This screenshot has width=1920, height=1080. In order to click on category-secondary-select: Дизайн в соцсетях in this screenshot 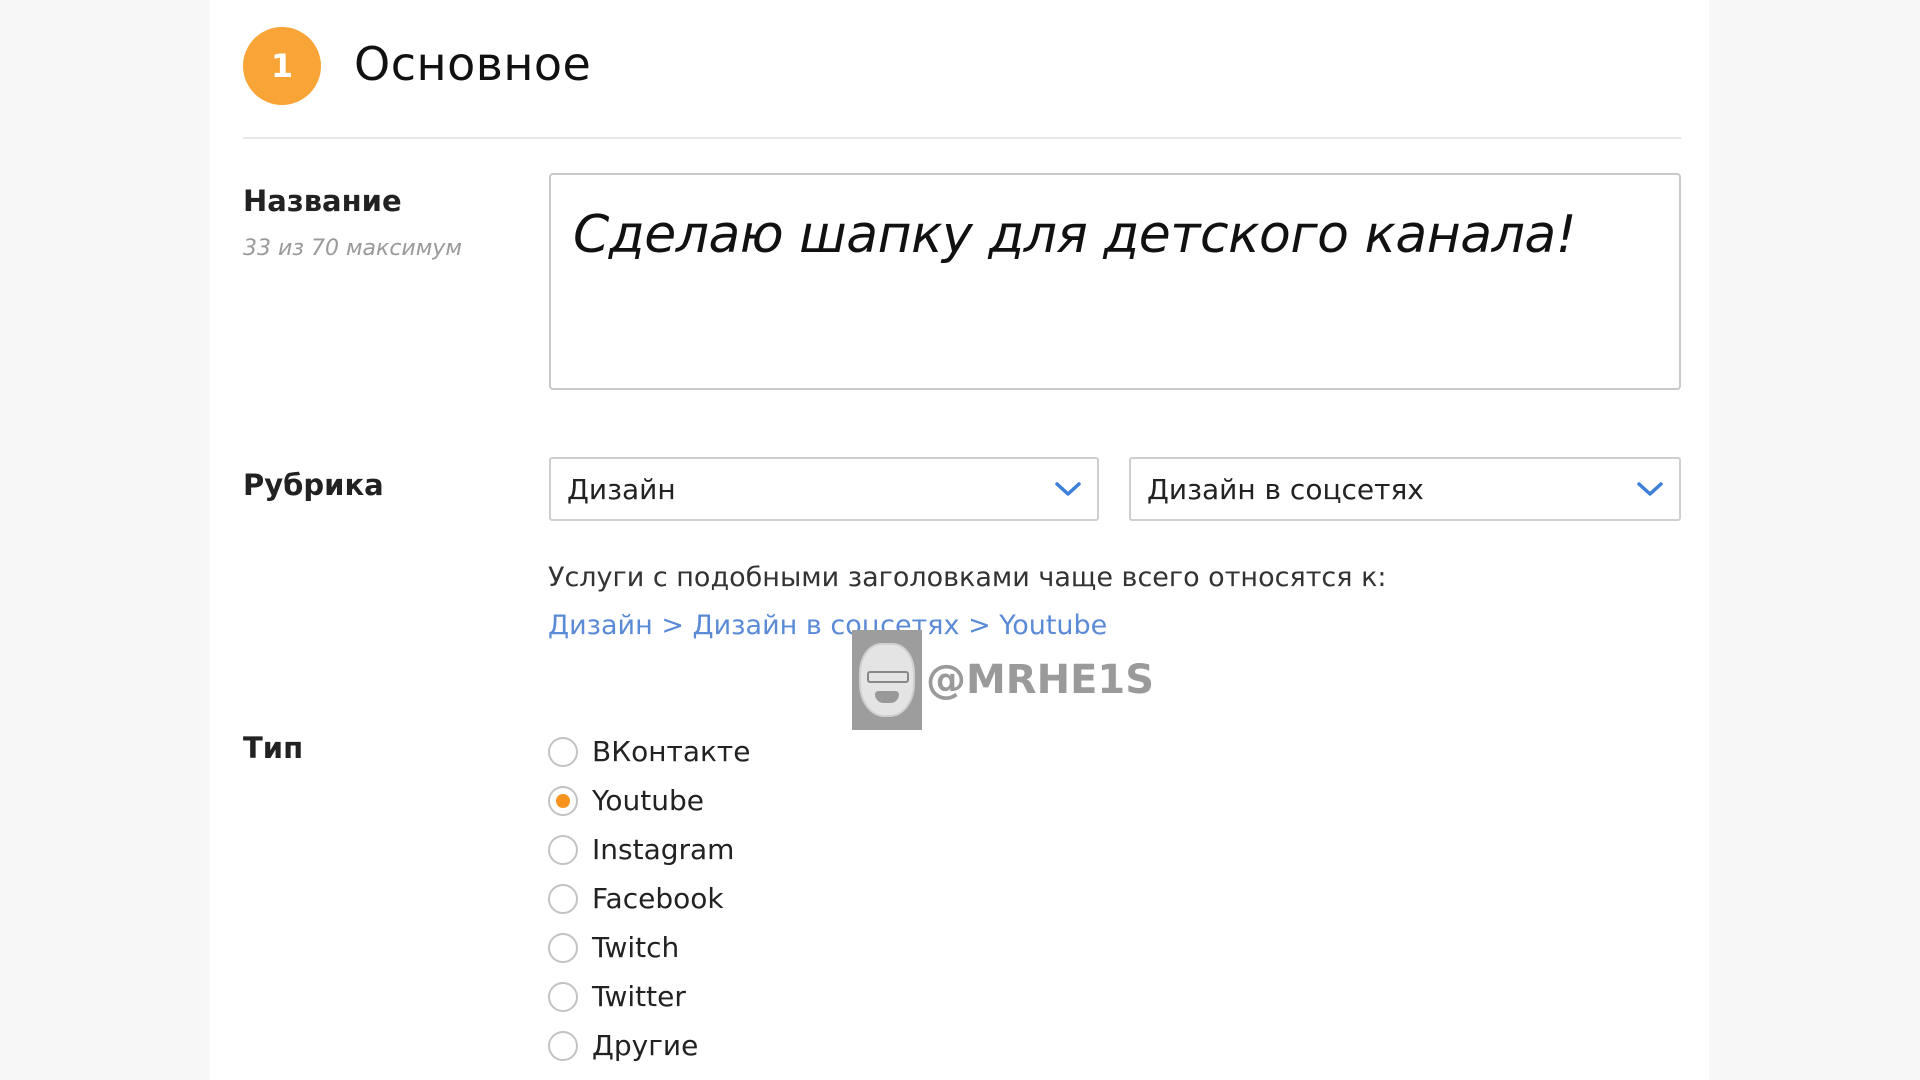, I will do `click(1405, 489)`.